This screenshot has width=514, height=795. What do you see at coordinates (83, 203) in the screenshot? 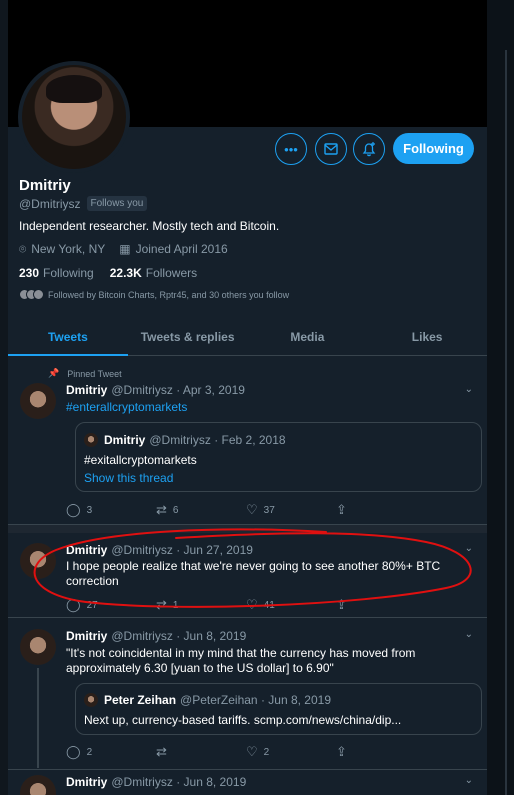
I see `handle-row: @Dmitriysz Follows you` at bounding box center [83, 203].